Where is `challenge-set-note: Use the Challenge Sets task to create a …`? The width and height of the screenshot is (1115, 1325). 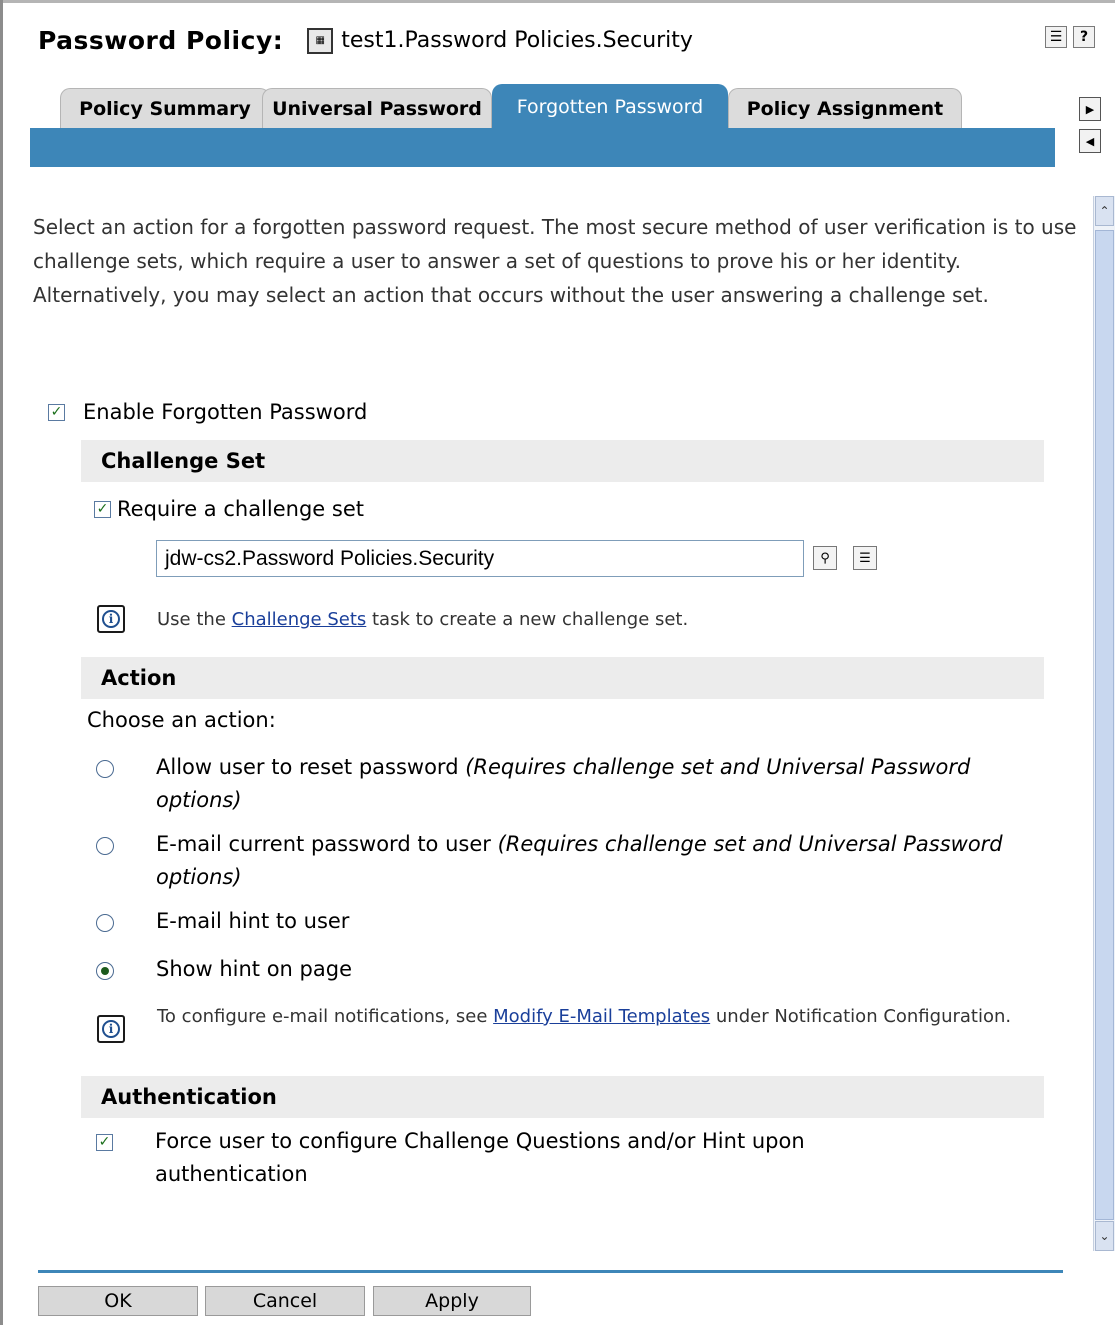
challenge-set-note: Use the Challenge Sets task to create a … is located at coordinates (422, 620).